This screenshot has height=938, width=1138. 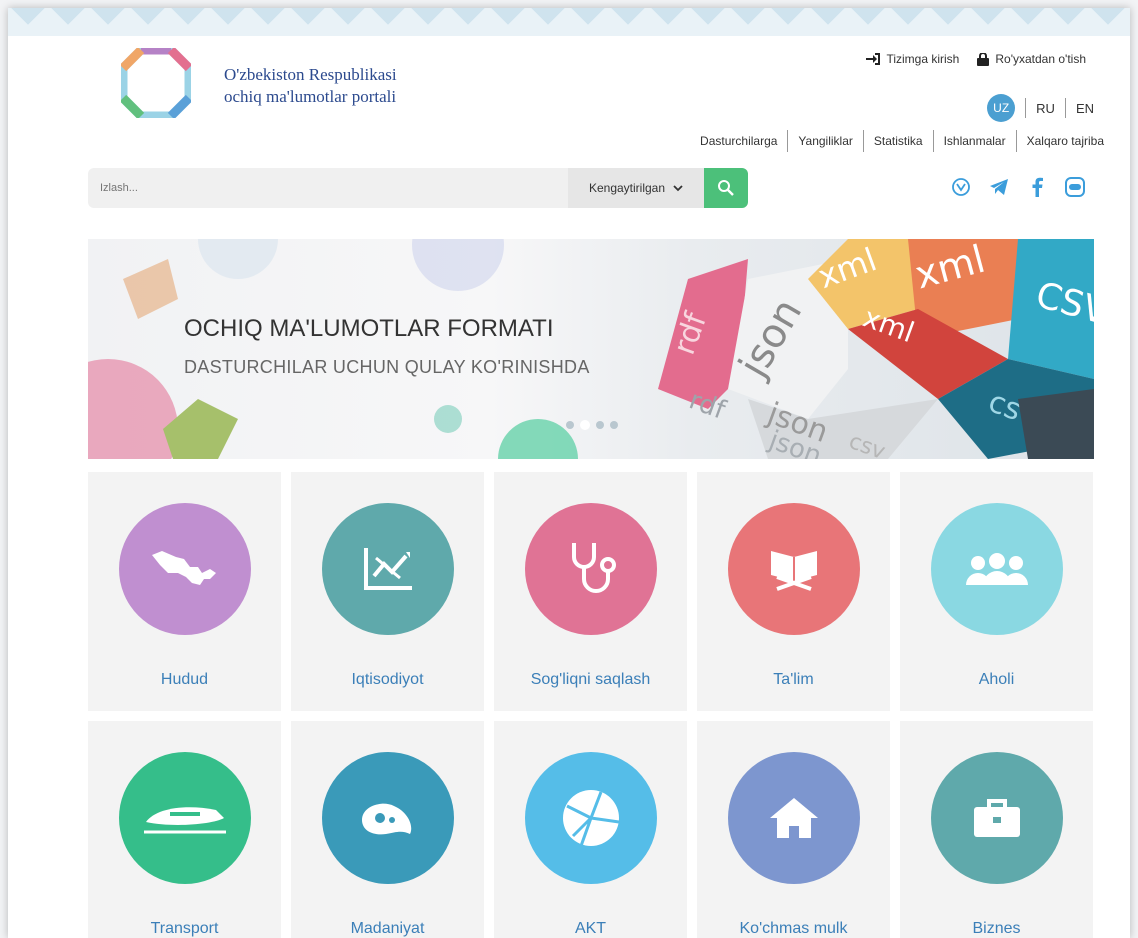 What do you see at coordinates (1018, 187) in the screenshot?
I see `social-links` at bounding box center [1018, 187].